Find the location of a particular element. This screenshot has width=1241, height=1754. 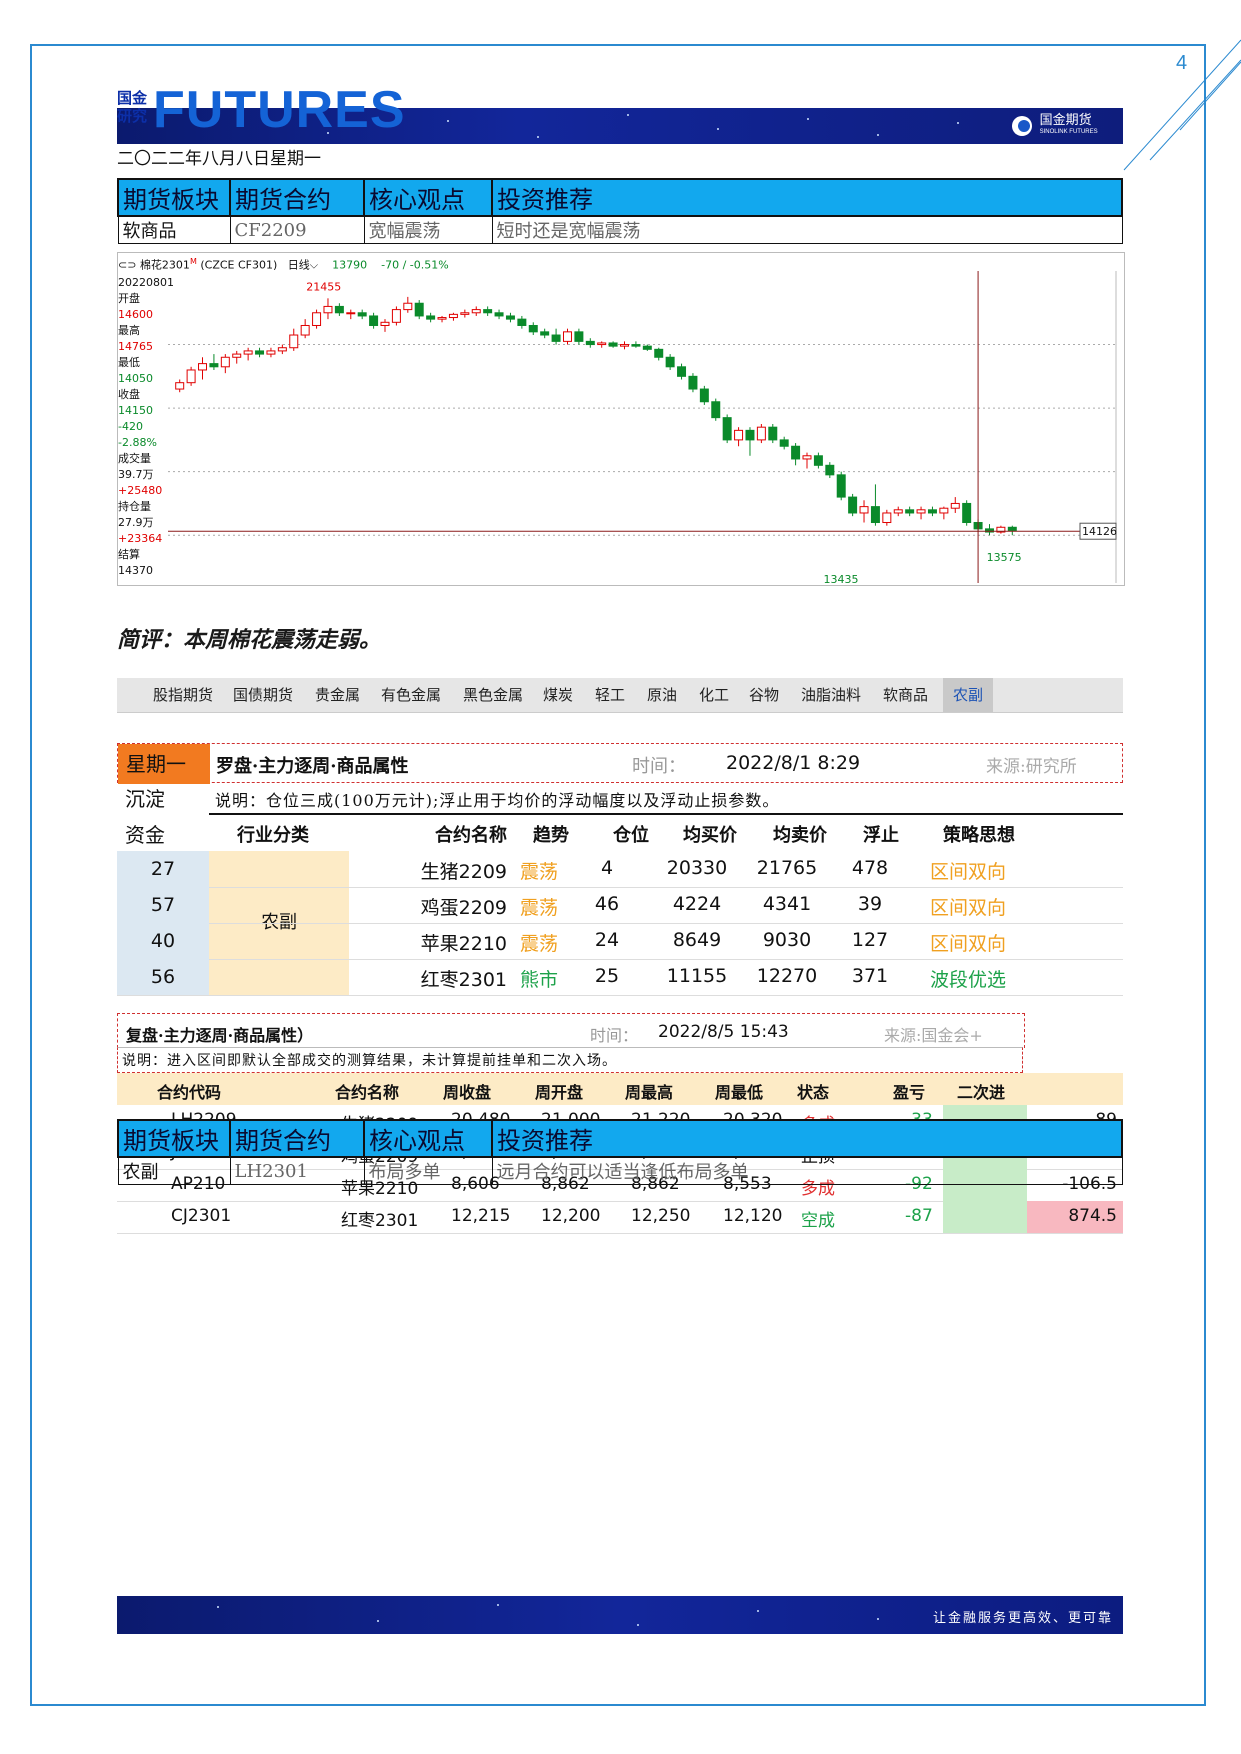

plan-source: 来源:研究所 is located at coordinates (1031, 767).